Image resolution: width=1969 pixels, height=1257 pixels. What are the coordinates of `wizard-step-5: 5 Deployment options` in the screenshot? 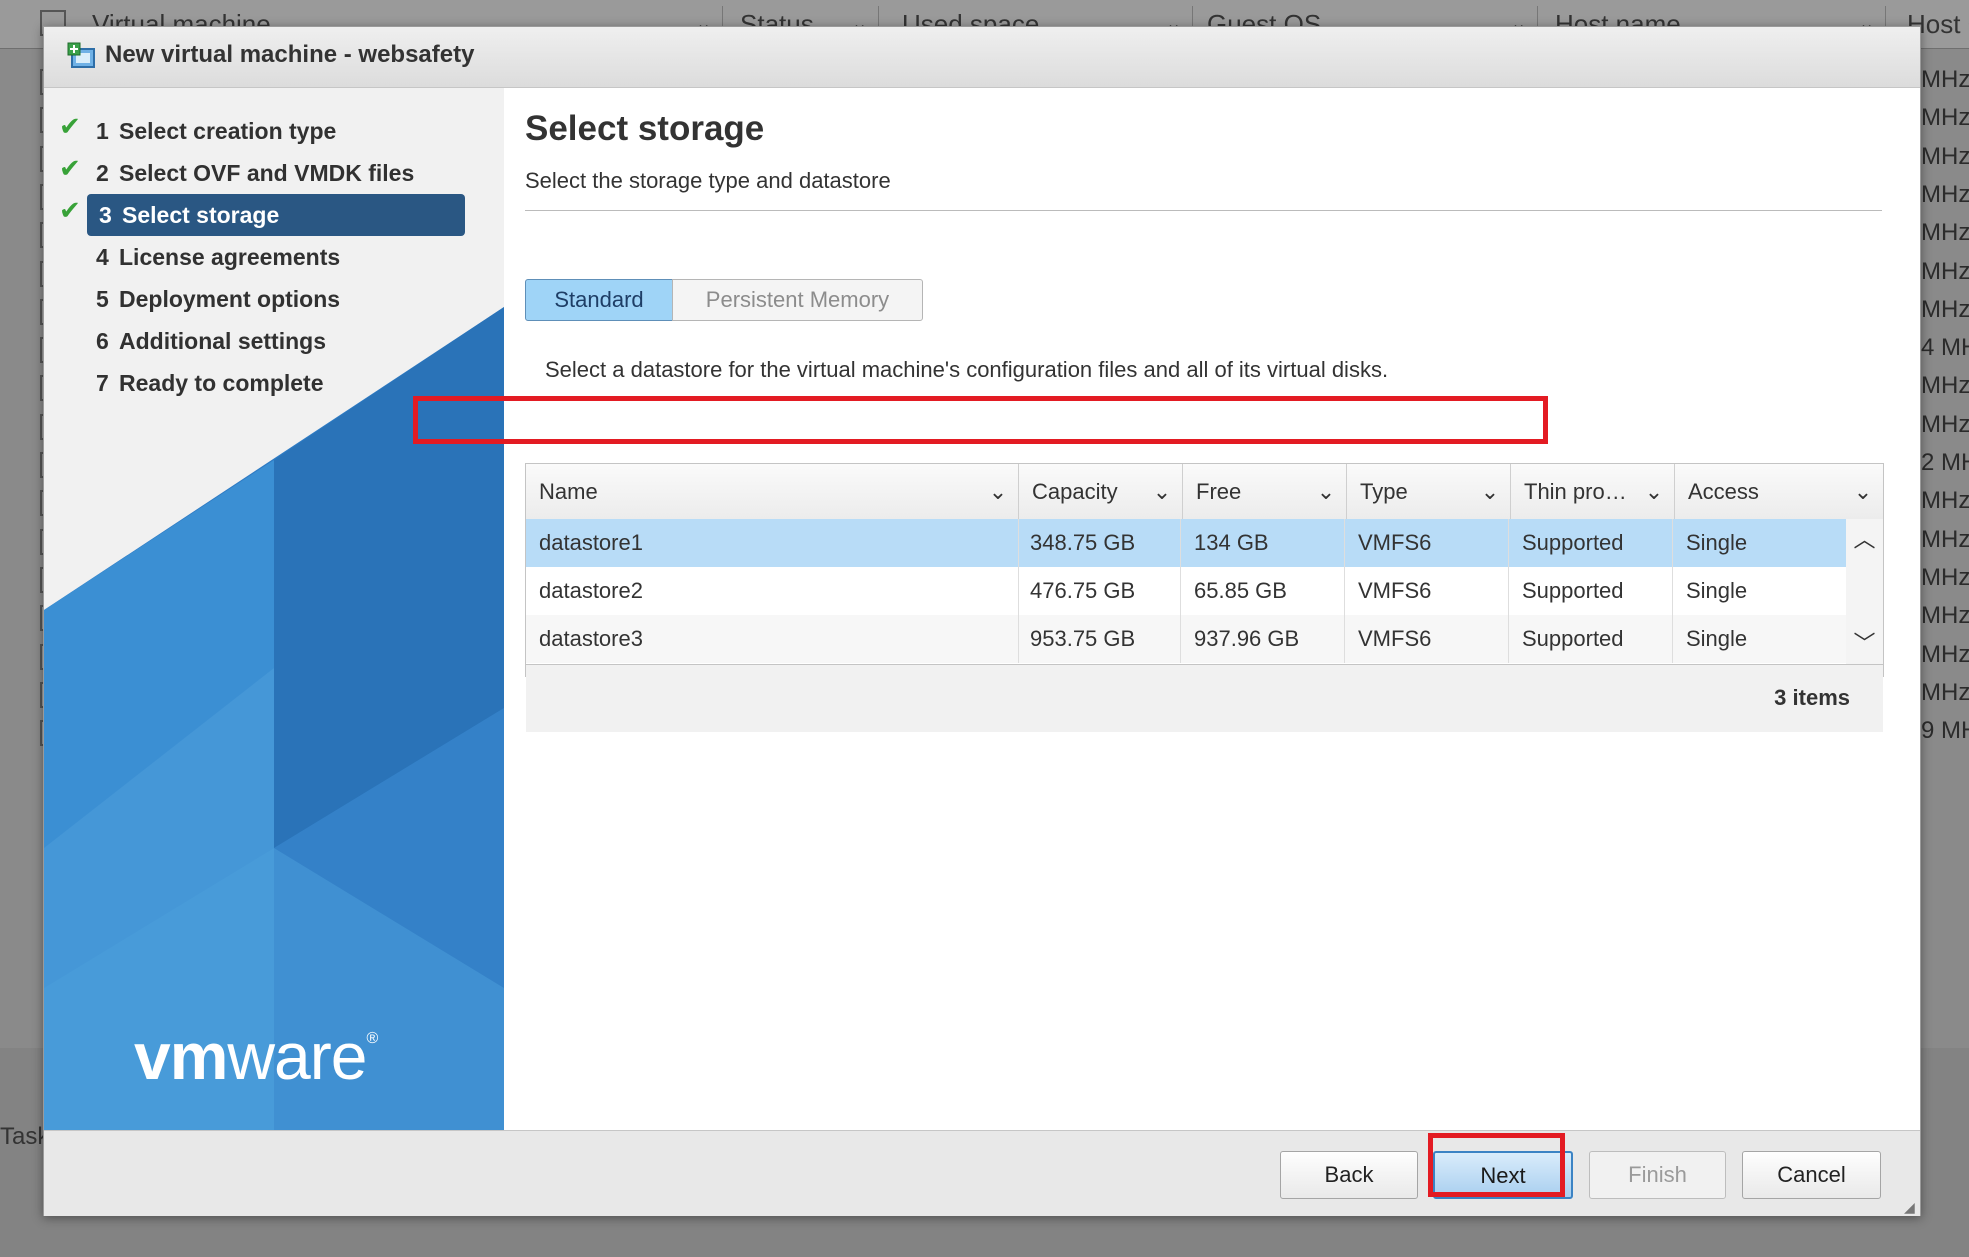 It's located at (276, 299).